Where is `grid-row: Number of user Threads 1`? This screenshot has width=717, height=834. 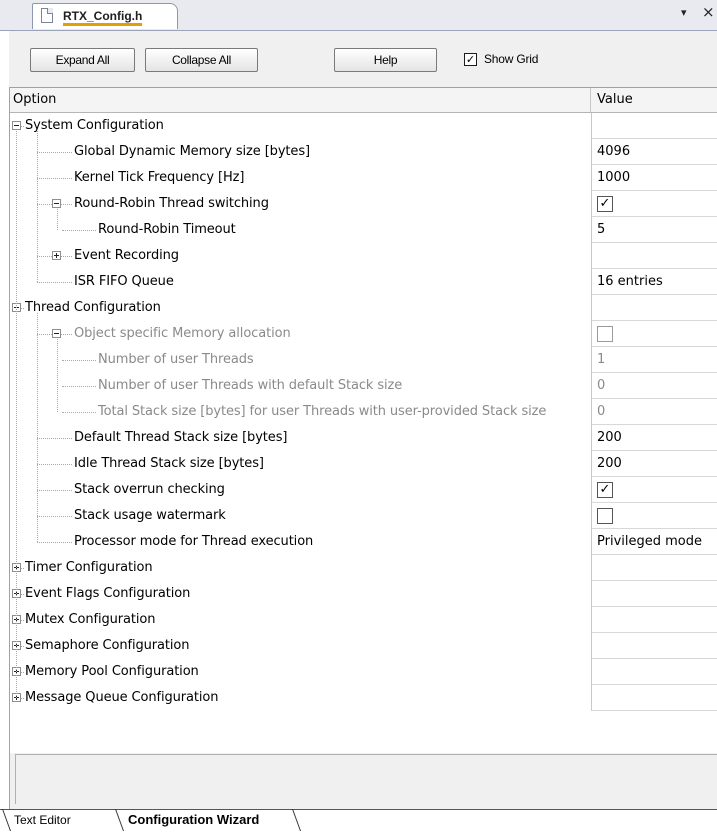
grid-row: Number of user Threads 1 is located at coordinates (363, 360).